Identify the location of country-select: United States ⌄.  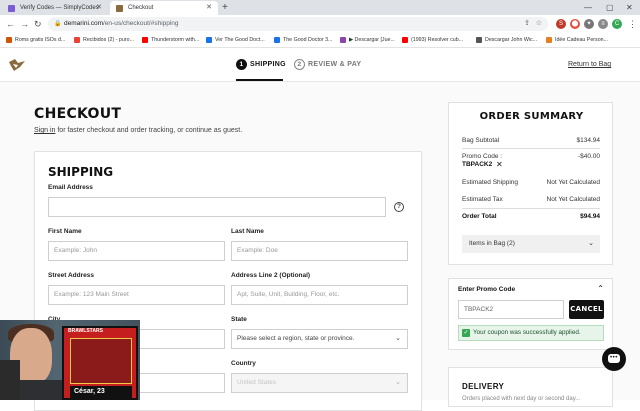
(319, 383).